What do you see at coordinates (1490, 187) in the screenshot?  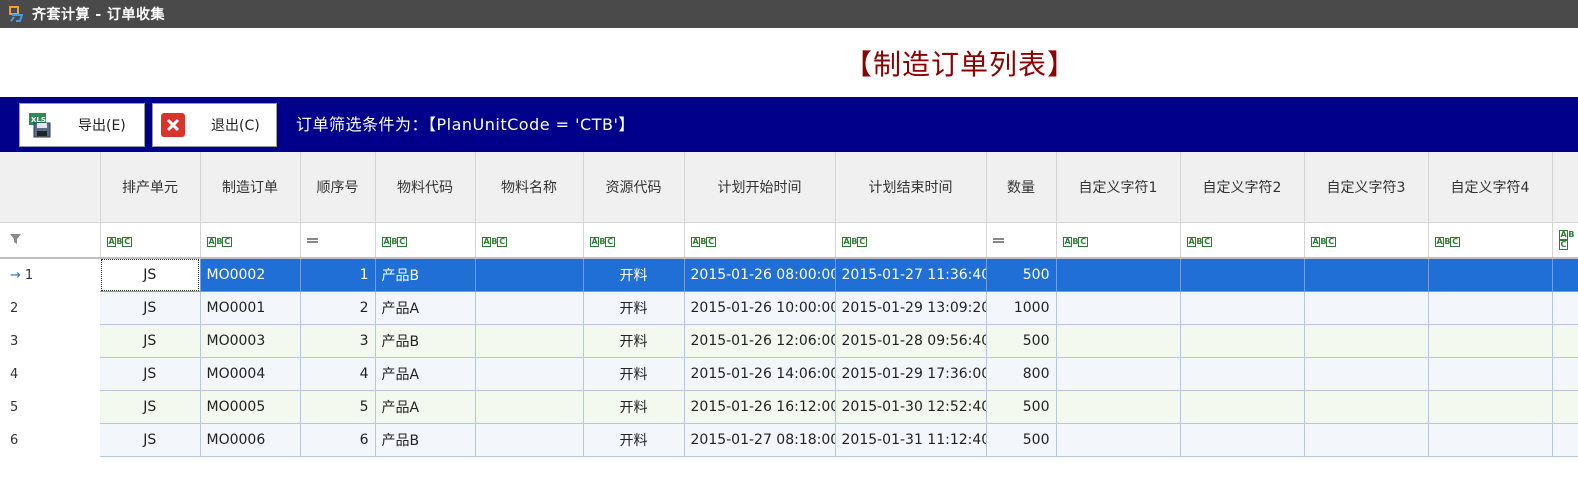 I see `column-header: 自定义字符4` at bounding box center [1490, 187].